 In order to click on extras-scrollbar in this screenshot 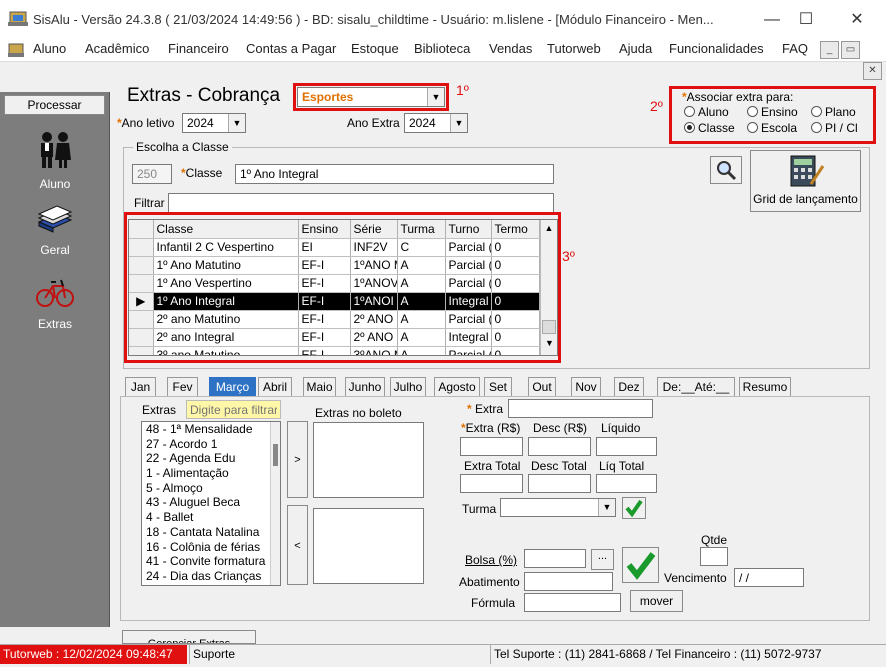, I will do `click(275, 503)`.